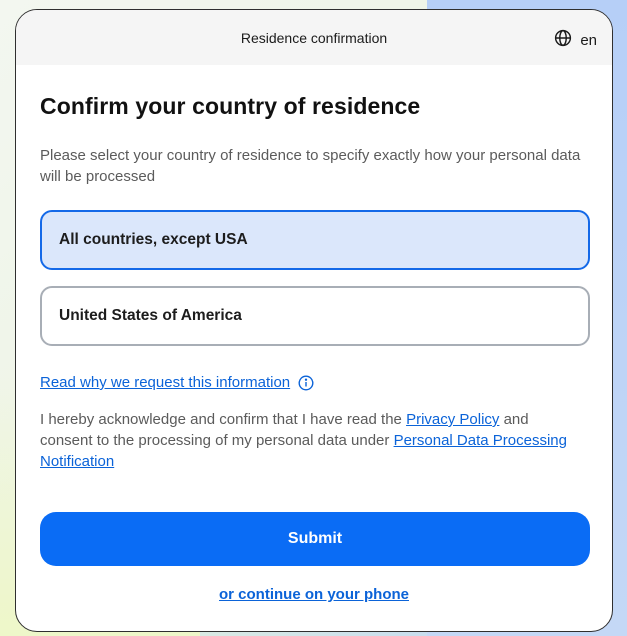  I want to click on option-united-states: United States of America, so click(315, 316).